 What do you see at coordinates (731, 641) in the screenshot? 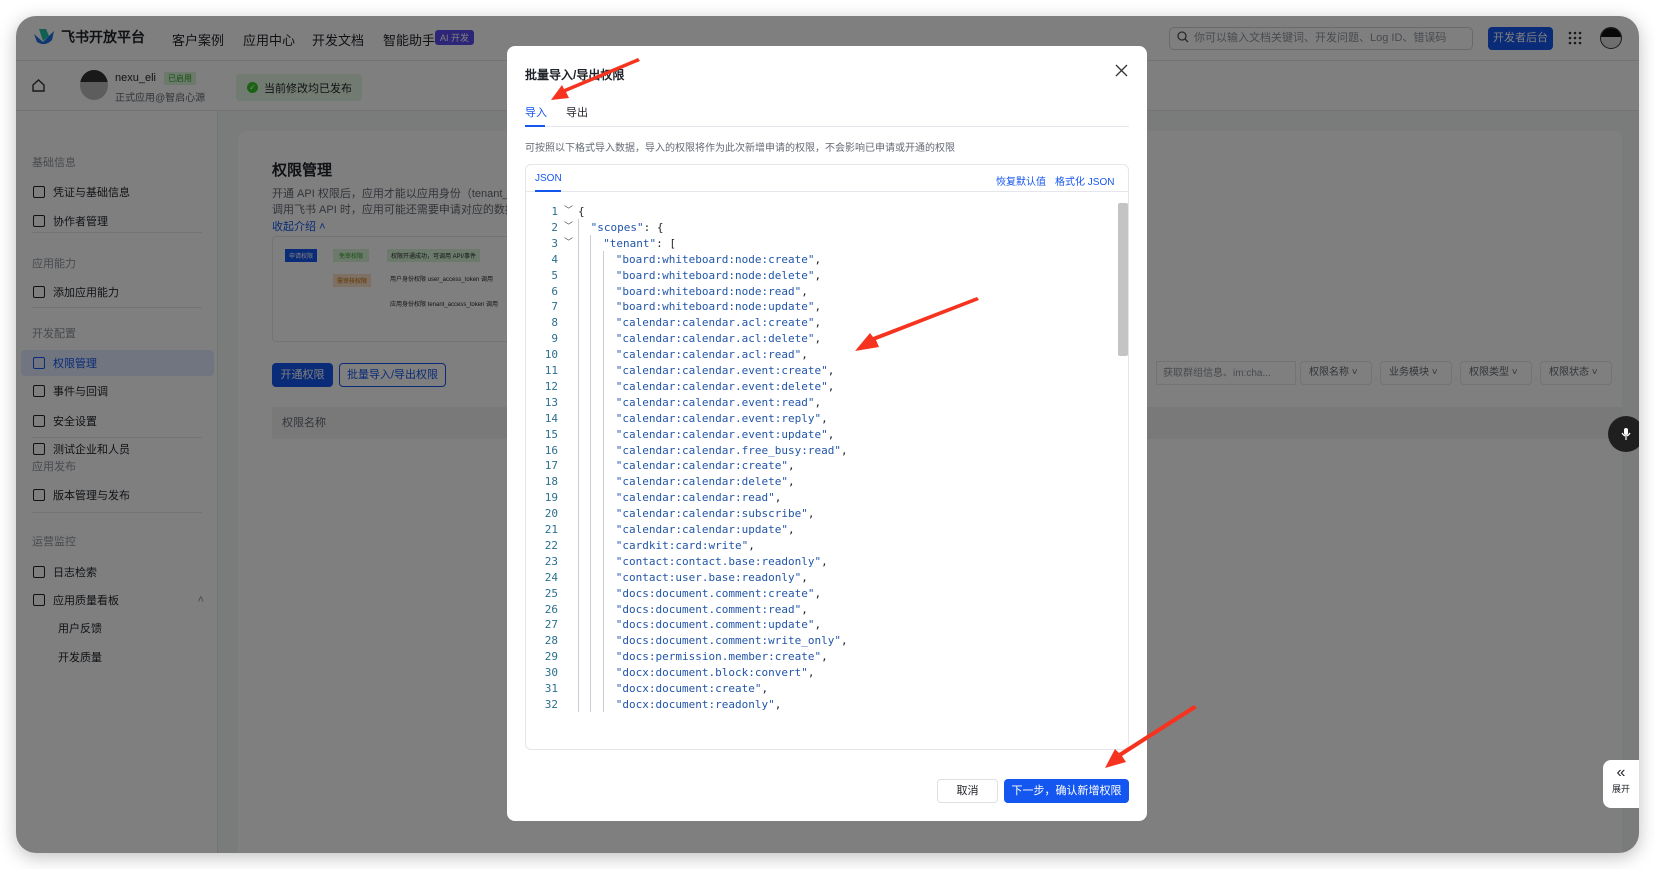
I see `code-text: "docs:document.comment:write_only",` at bounding box center [731, 641].